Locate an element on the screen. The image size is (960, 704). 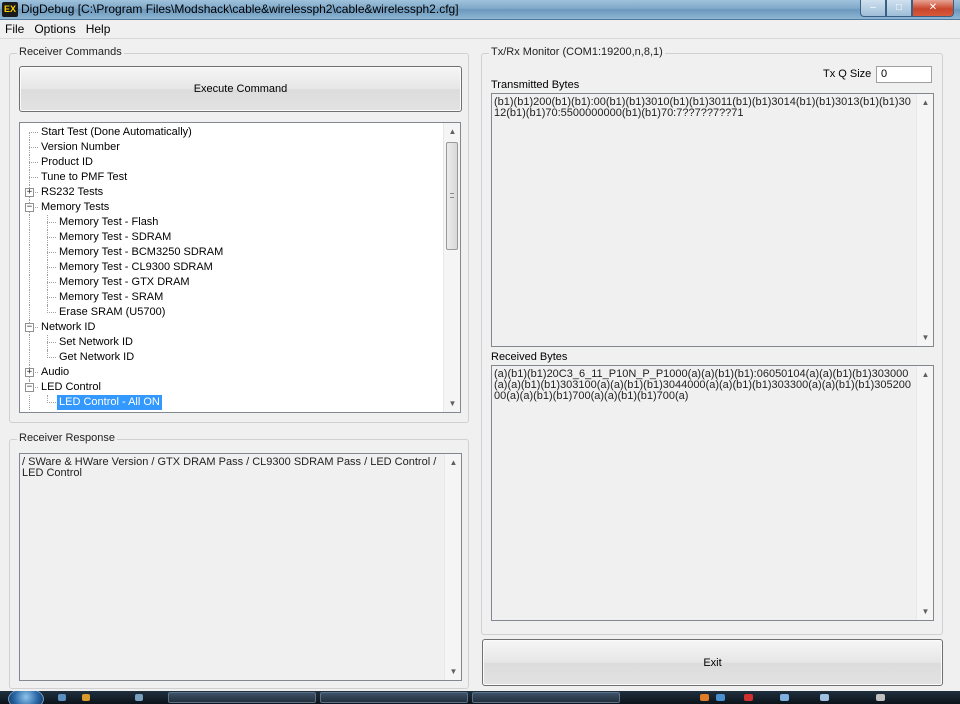
tree-child-node: Memory Test - BCM3250 SDRAM is located at coordinates (232, 252).